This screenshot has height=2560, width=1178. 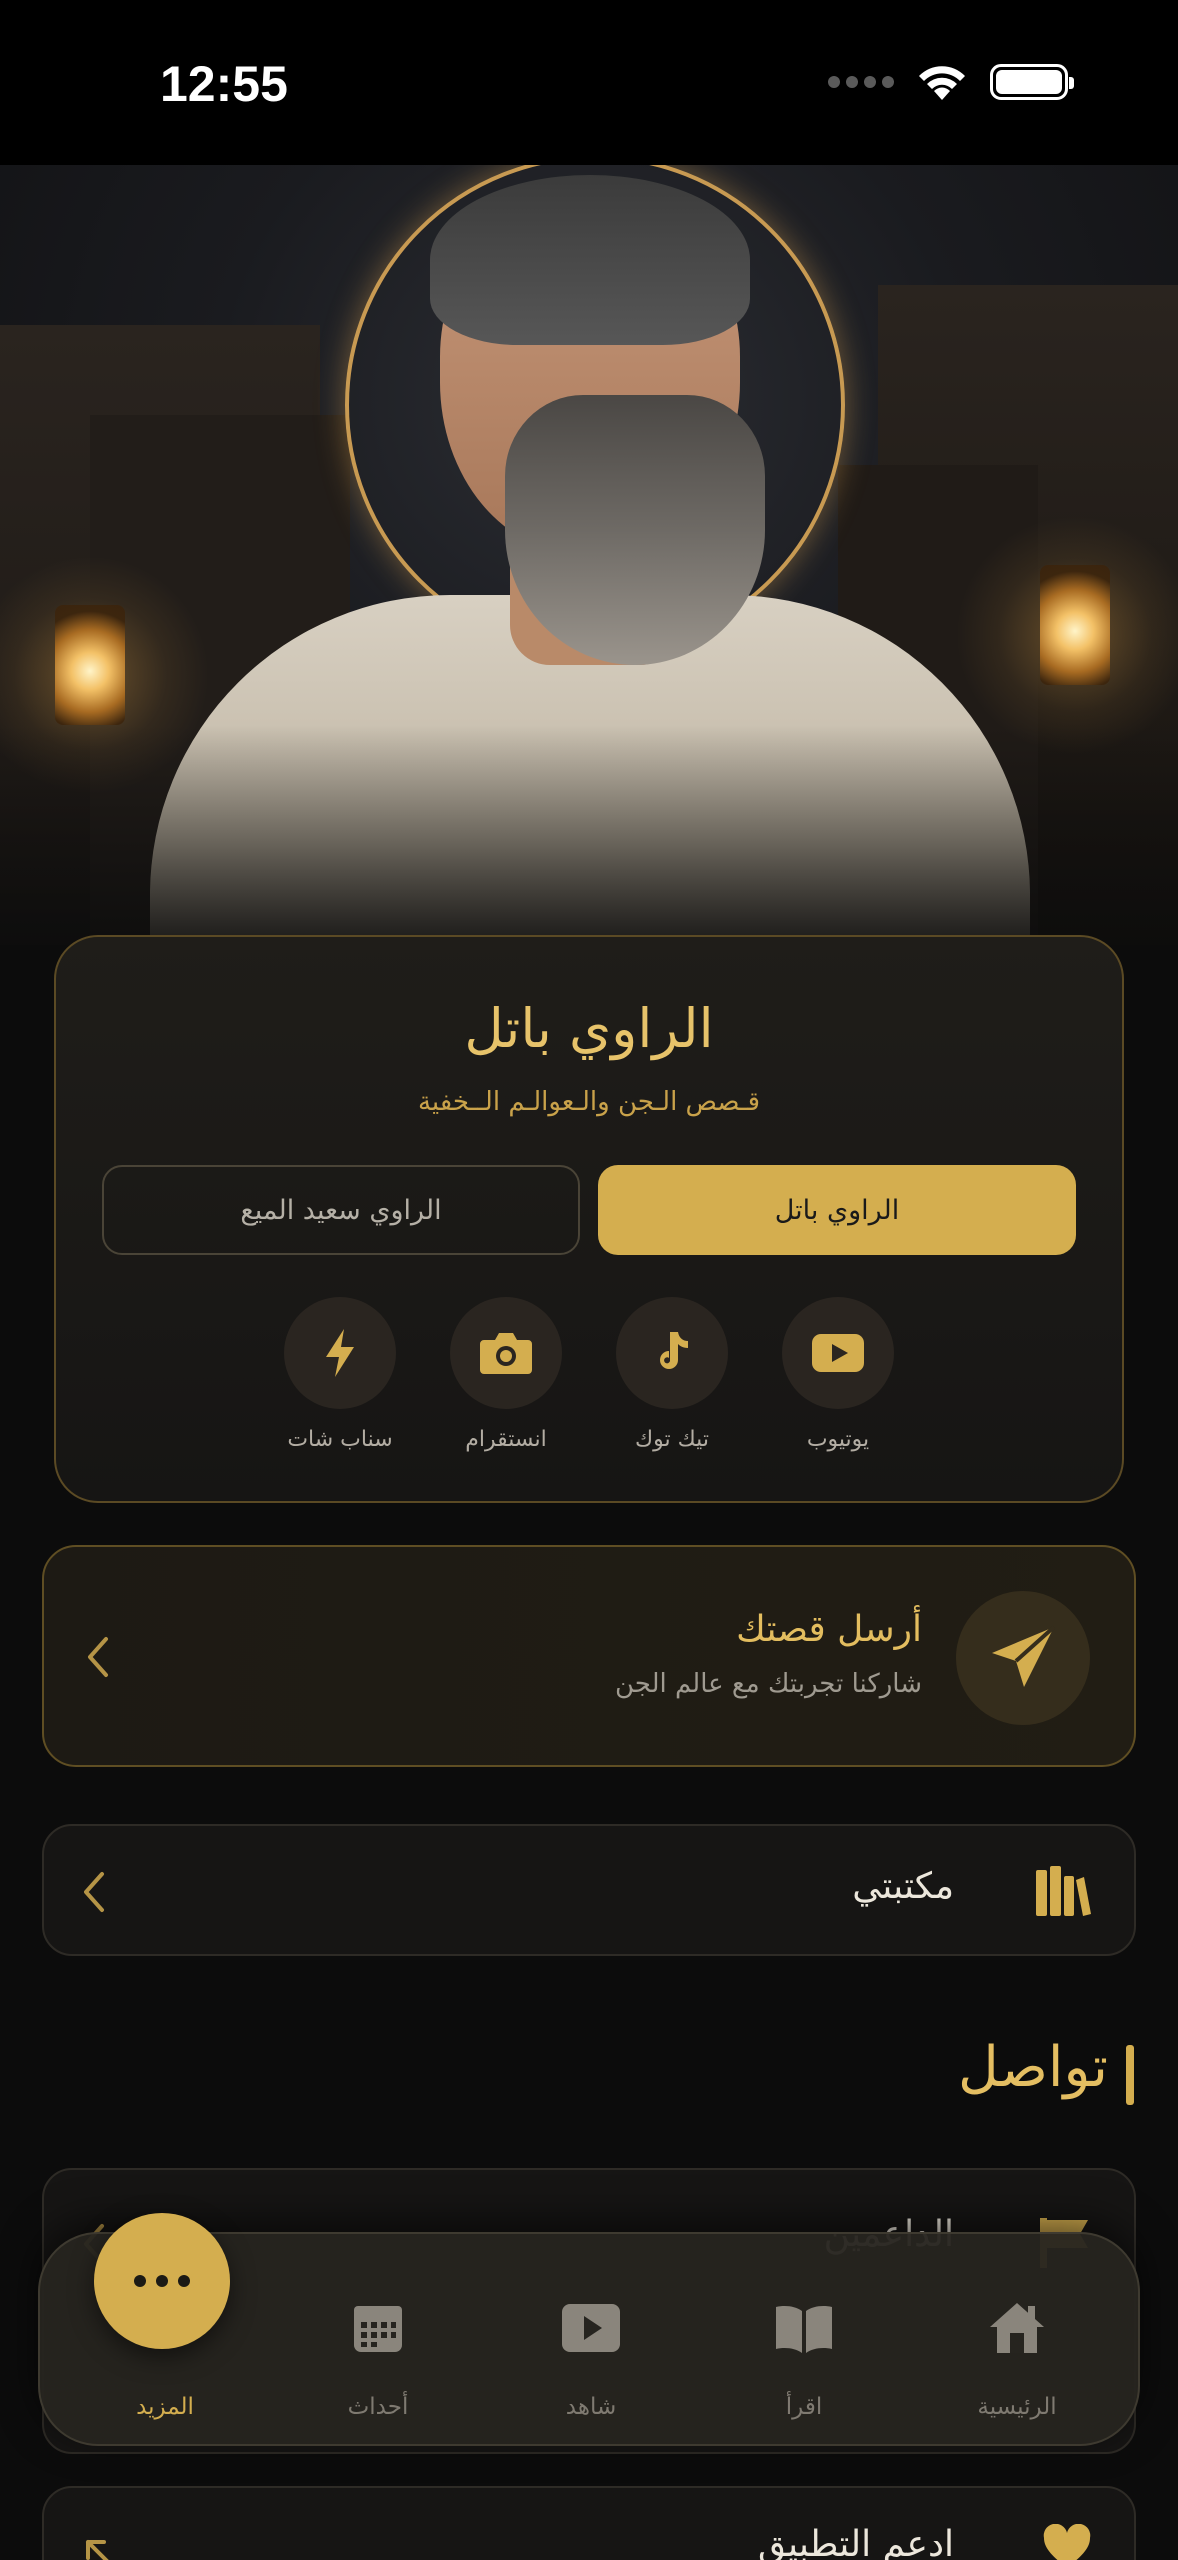 What do you see at coordinates (100, 2547) in the screenshot?
I see `external-link-icon` at bounding box center [100, 2547].